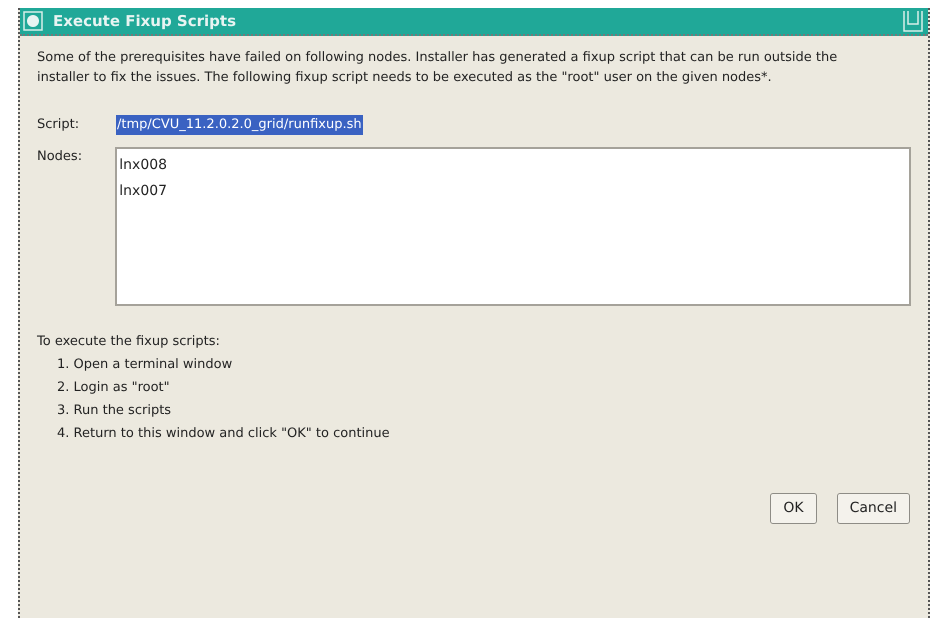  What do you see at coordinates (437, 68) in the screenshot?
I see `message-text: Some of the prerequisites have failed on following nodes. Installer has generated a fixup script that can be run outside the installer to fix the issues. The following fixup script needs to be executed as the "root" user on the given nodes*.` at bounding box center [437, 68].